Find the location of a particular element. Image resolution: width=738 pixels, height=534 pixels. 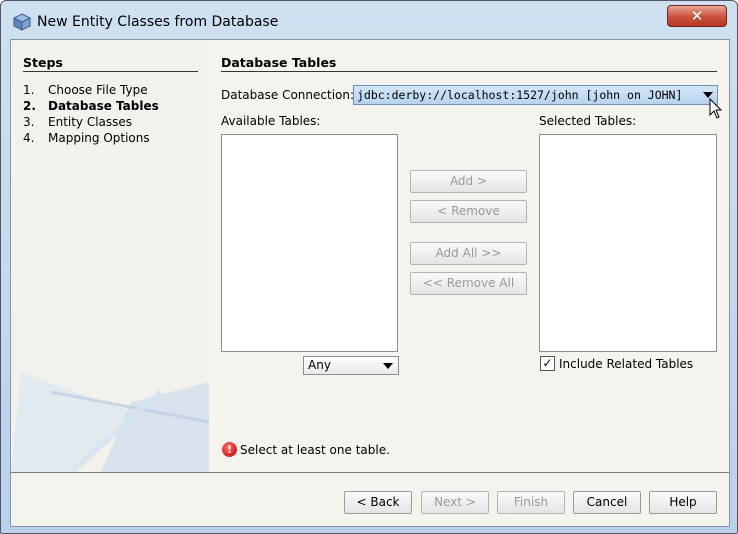

table-filter-value: Any is located at coordinates (319, 365).